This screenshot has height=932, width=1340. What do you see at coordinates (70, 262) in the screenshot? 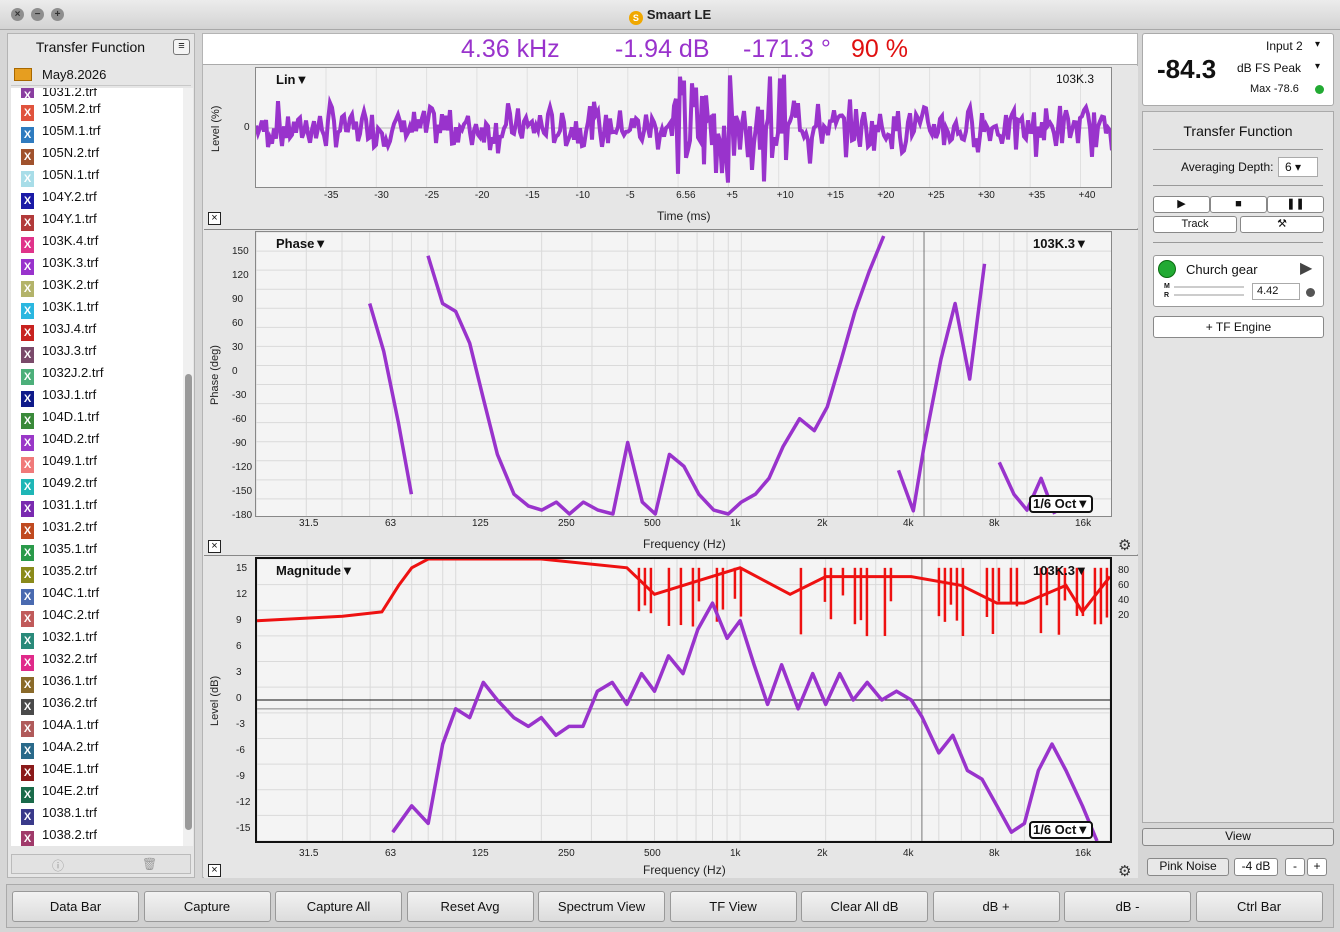
I see `file-name: 103K.3.trf` at bounding box center [70, 262].